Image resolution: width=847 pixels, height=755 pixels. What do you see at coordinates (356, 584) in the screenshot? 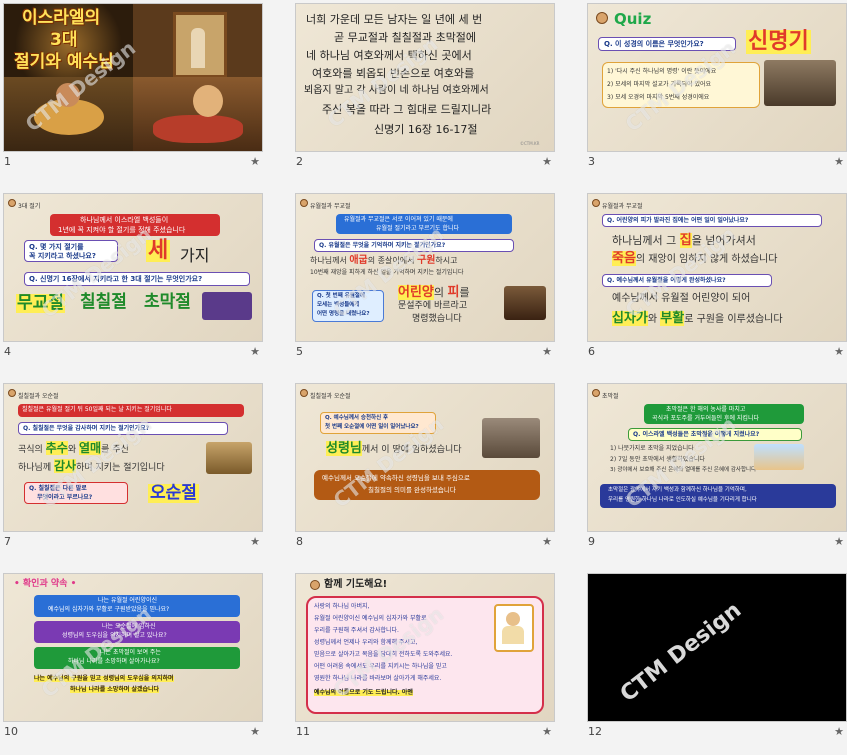
I see `slide-title: 함께 기도해요!` at bounding box center [356, 584].